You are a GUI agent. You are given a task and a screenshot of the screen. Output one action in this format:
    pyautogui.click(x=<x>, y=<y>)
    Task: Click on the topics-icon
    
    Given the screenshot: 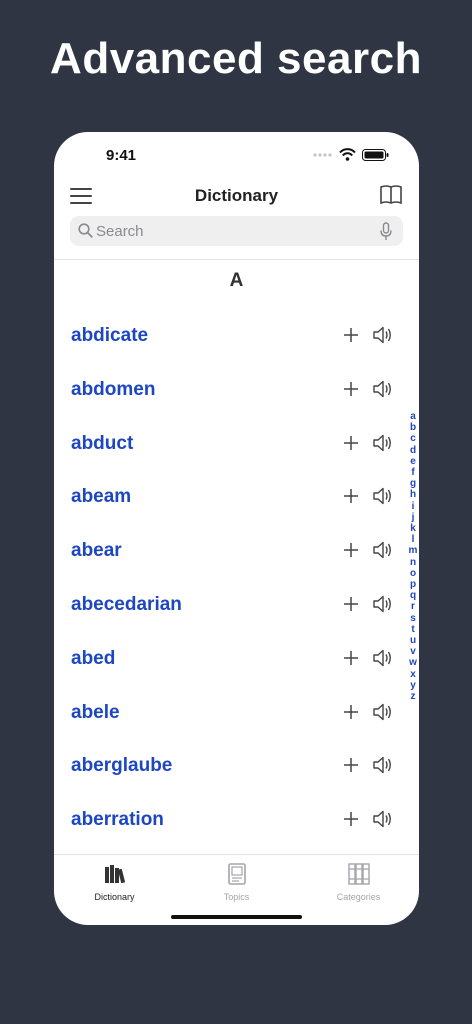 What is the action you would take?
    pyautogui.click(x=236, y=874)
    